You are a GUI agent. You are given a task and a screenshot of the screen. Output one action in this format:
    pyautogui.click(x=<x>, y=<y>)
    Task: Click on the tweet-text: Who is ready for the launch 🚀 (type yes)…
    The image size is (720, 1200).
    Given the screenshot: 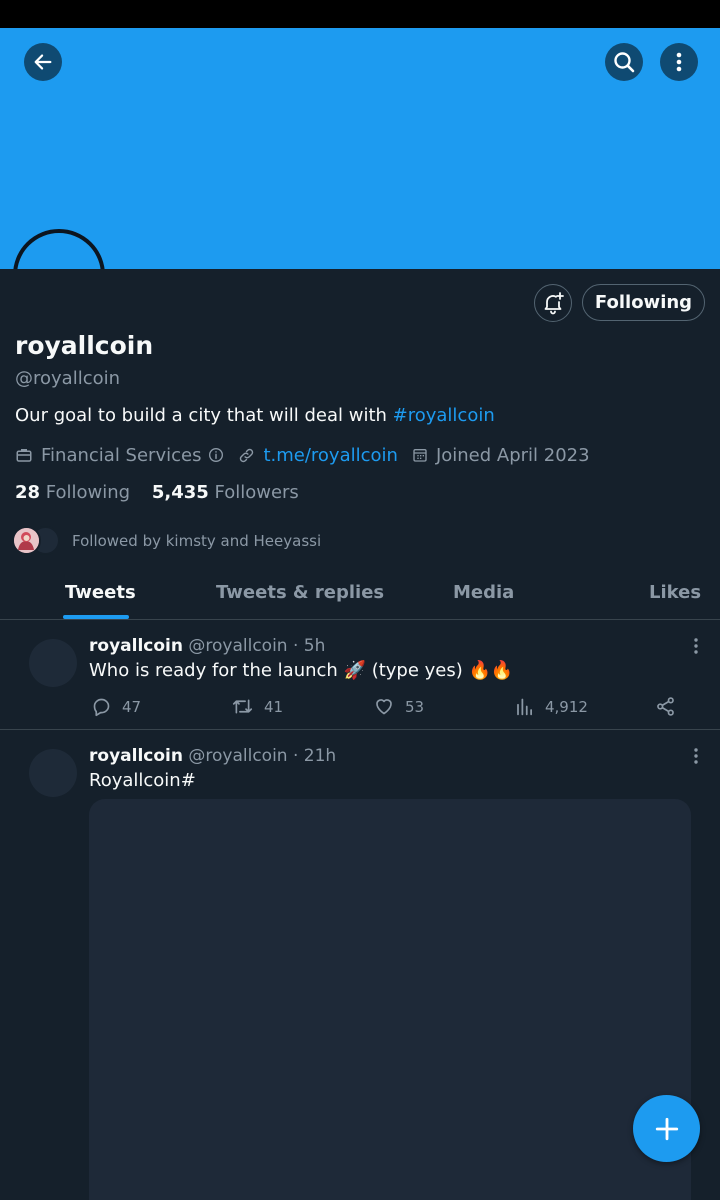 What is the action you would take?
    pyautogui.click(x=301, y=670)
    